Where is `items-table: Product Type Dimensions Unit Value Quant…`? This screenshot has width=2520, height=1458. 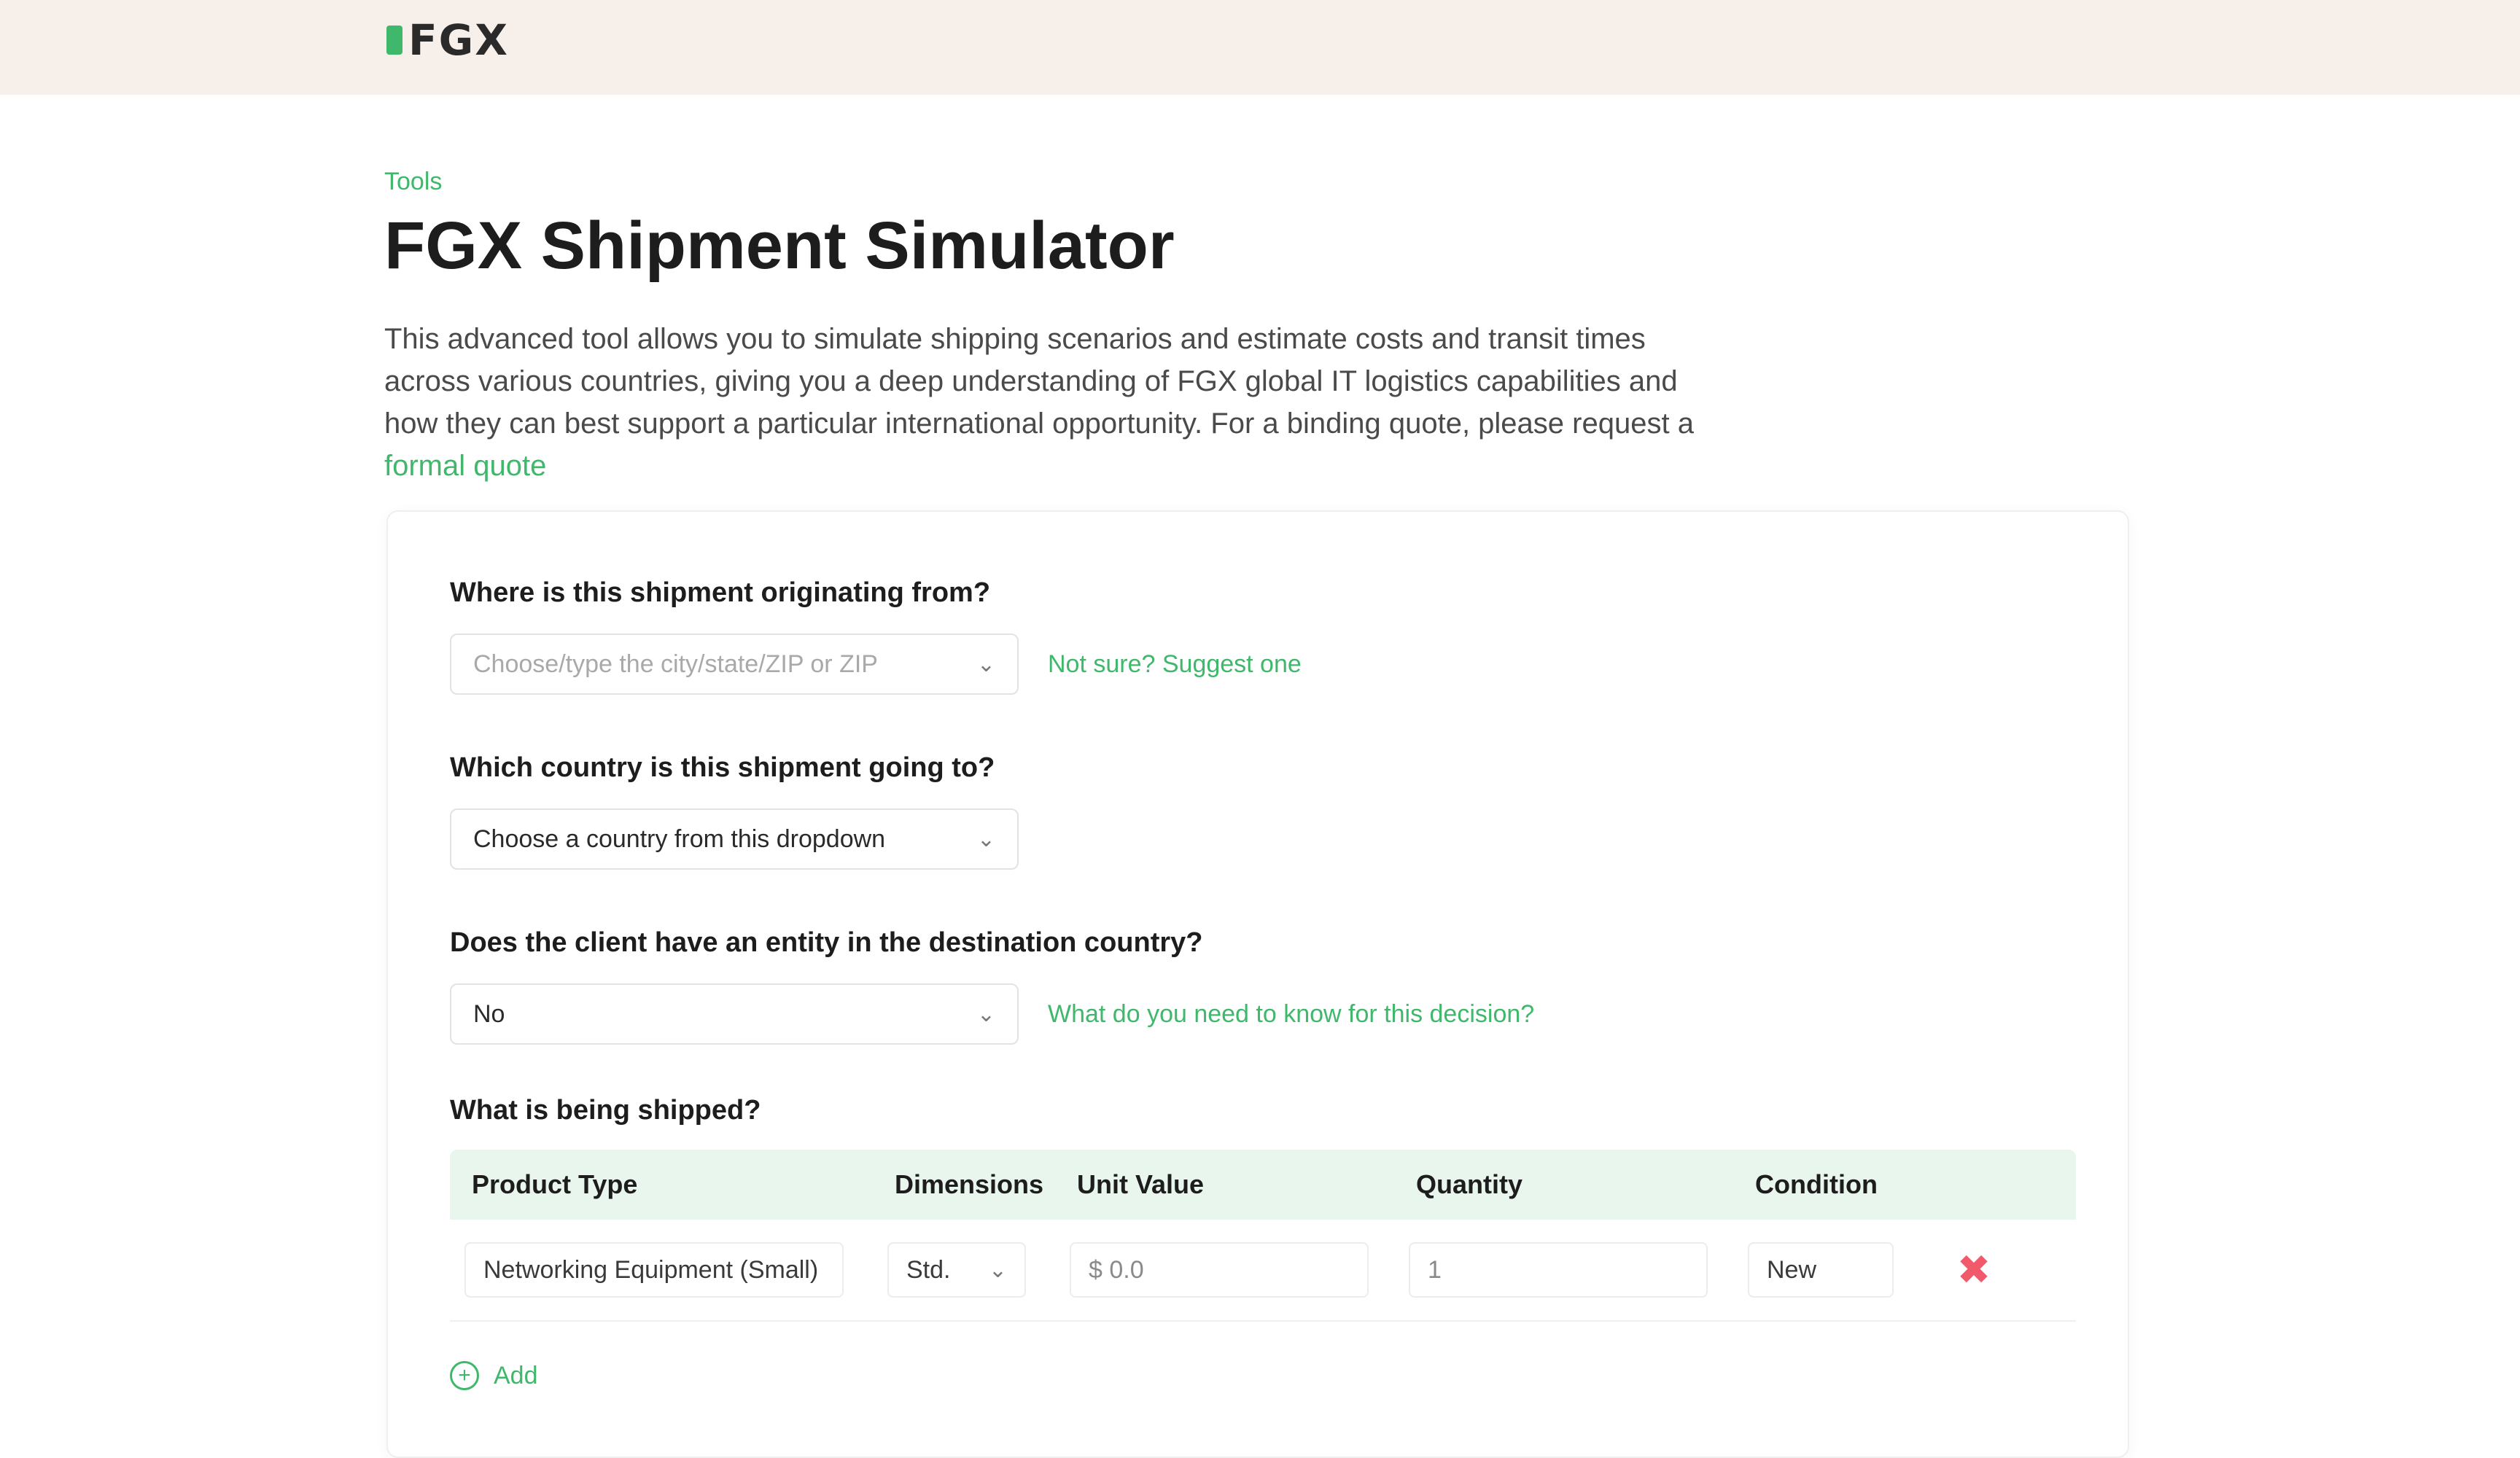 items-table: Product Type Dimensions Unit Value Quant… is located at coordinates (1263, 1236).